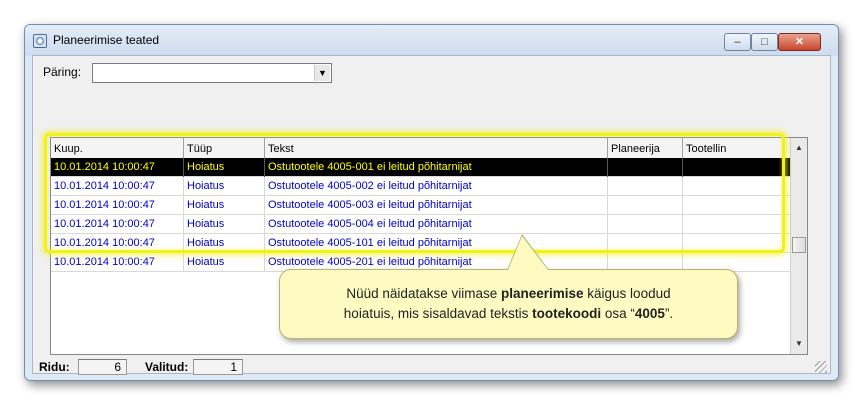 The image size is (855, 403). Describe the element at coordinates (567, 313) in the screenshot. I see `callout-bold-text: tootekoodi` at that location.